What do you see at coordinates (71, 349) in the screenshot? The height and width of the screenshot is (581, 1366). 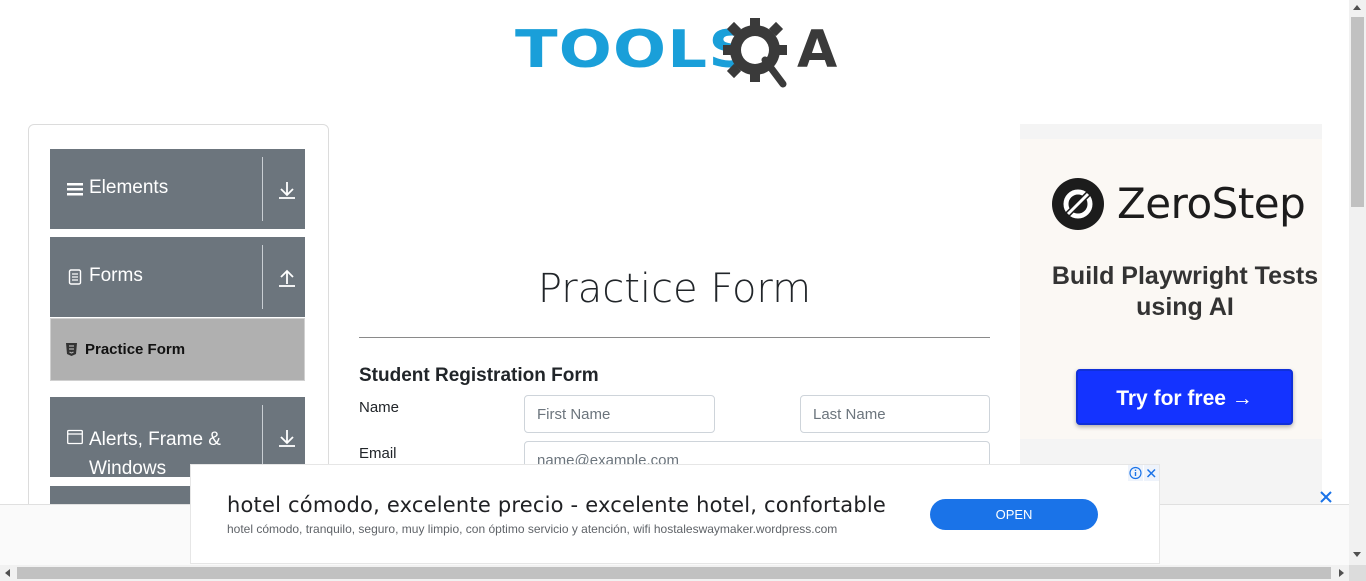 I see `html5-icon` at bounding box center [71, 349].